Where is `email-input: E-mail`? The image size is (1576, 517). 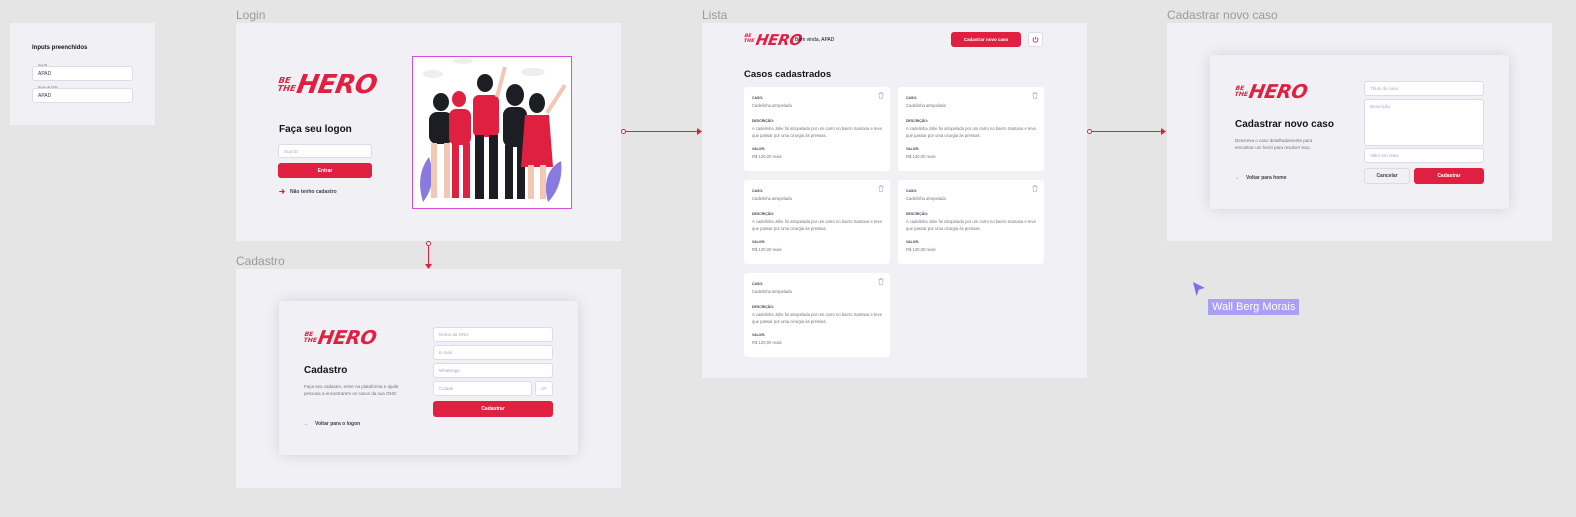 email-input: E-mail is located at coordinates (493, 352).